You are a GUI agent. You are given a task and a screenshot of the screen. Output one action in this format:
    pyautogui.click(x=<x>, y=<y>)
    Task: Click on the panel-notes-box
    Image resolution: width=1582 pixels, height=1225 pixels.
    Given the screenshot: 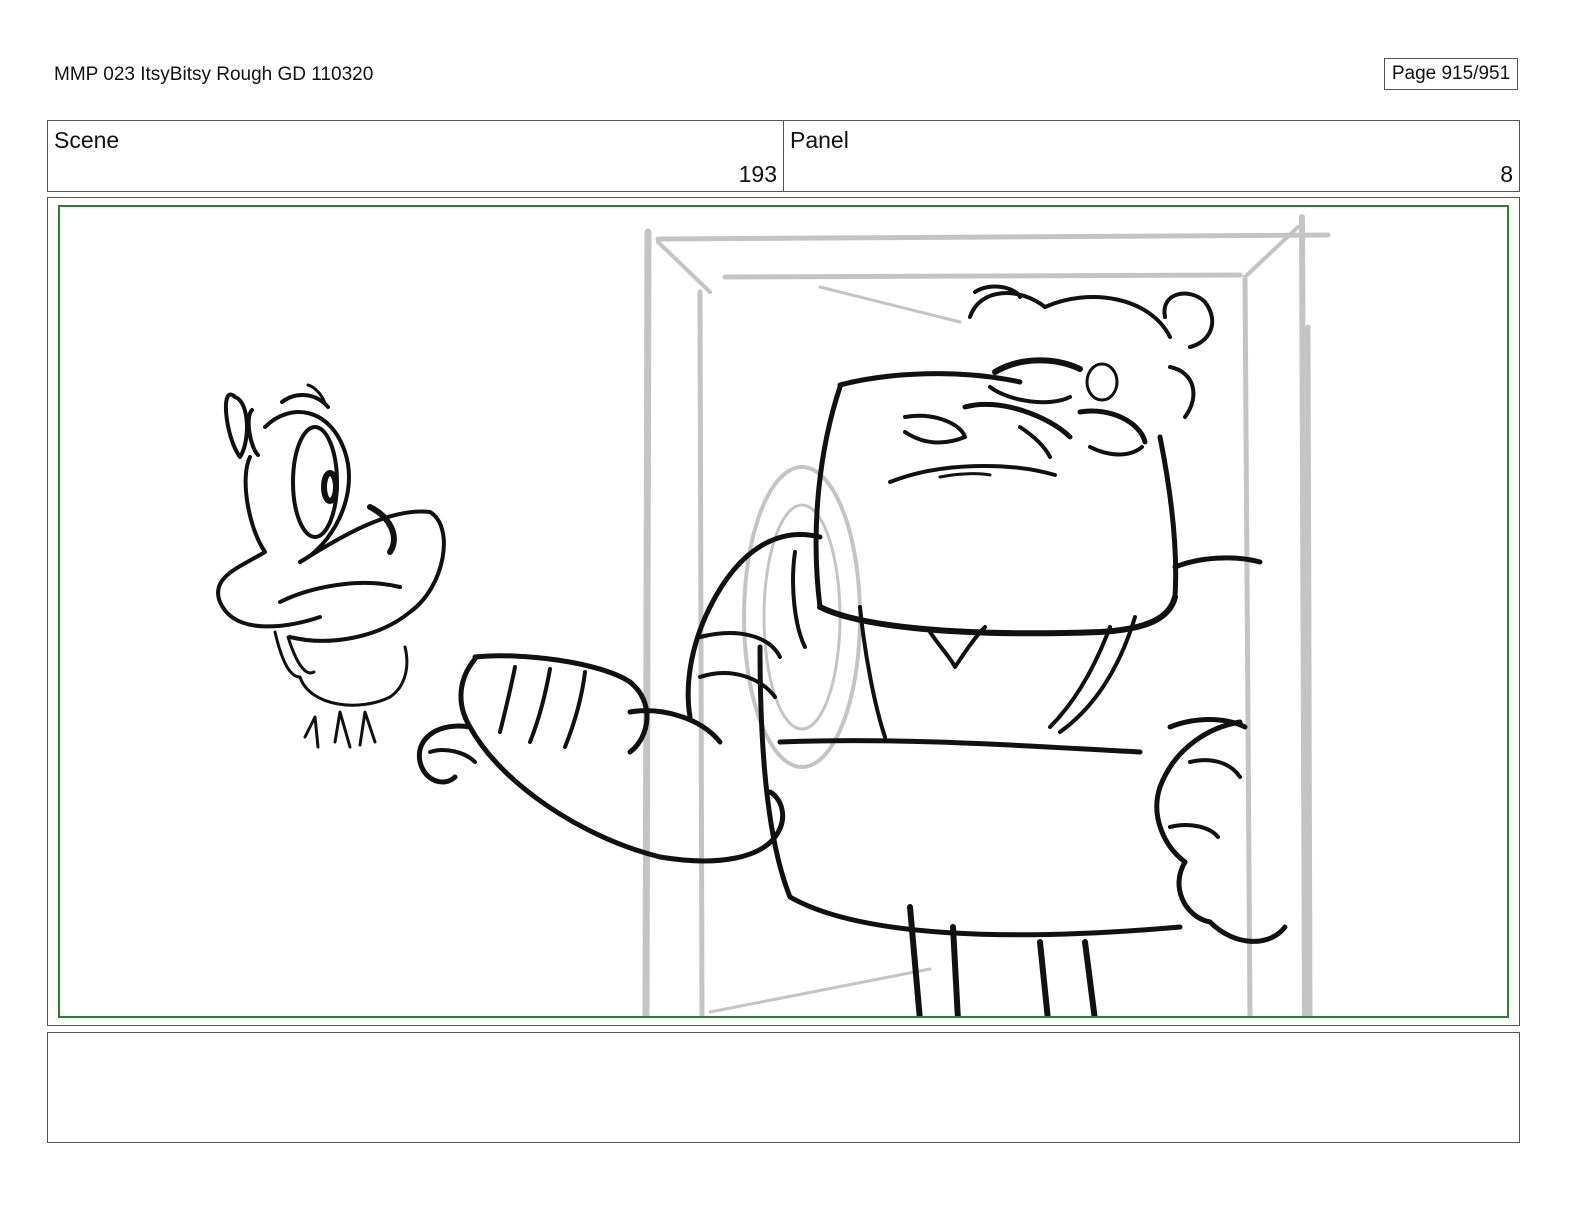 What is the action you would take?
    pyautogui.click(x=783, y=1087)
    